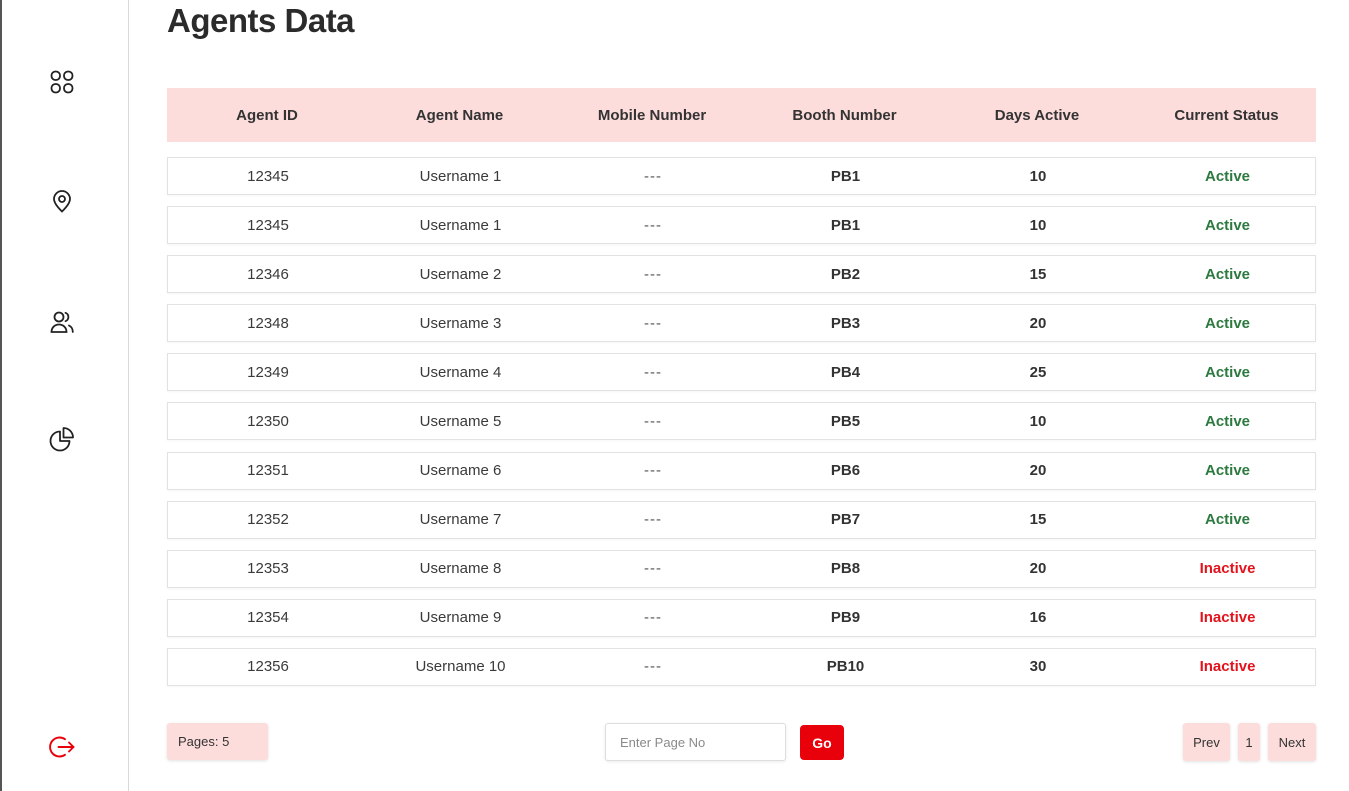 Image resolution: width=1349 pixels, height=791 pixels. I want to click on column-header-days-active: Days Active, so click(1037, 115).